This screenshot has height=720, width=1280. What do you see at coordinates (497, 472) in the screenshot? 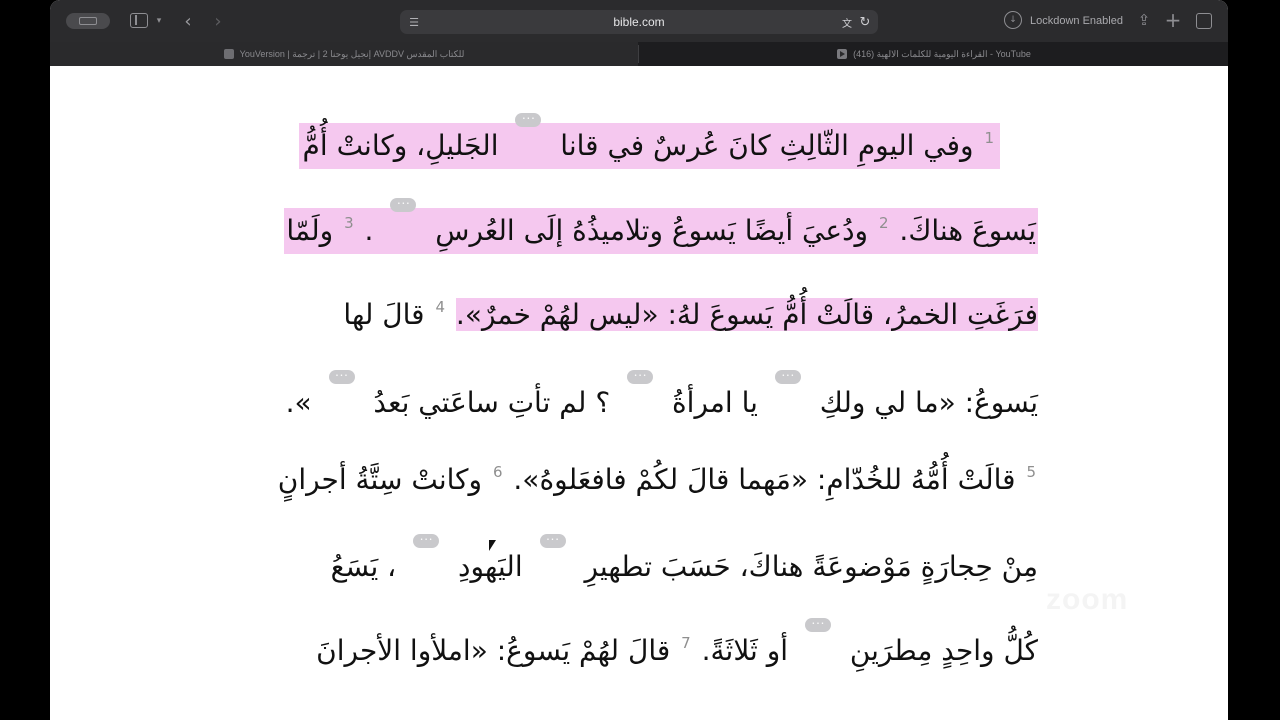
I see `verse-number: 6` at bounding box center [497, 472].